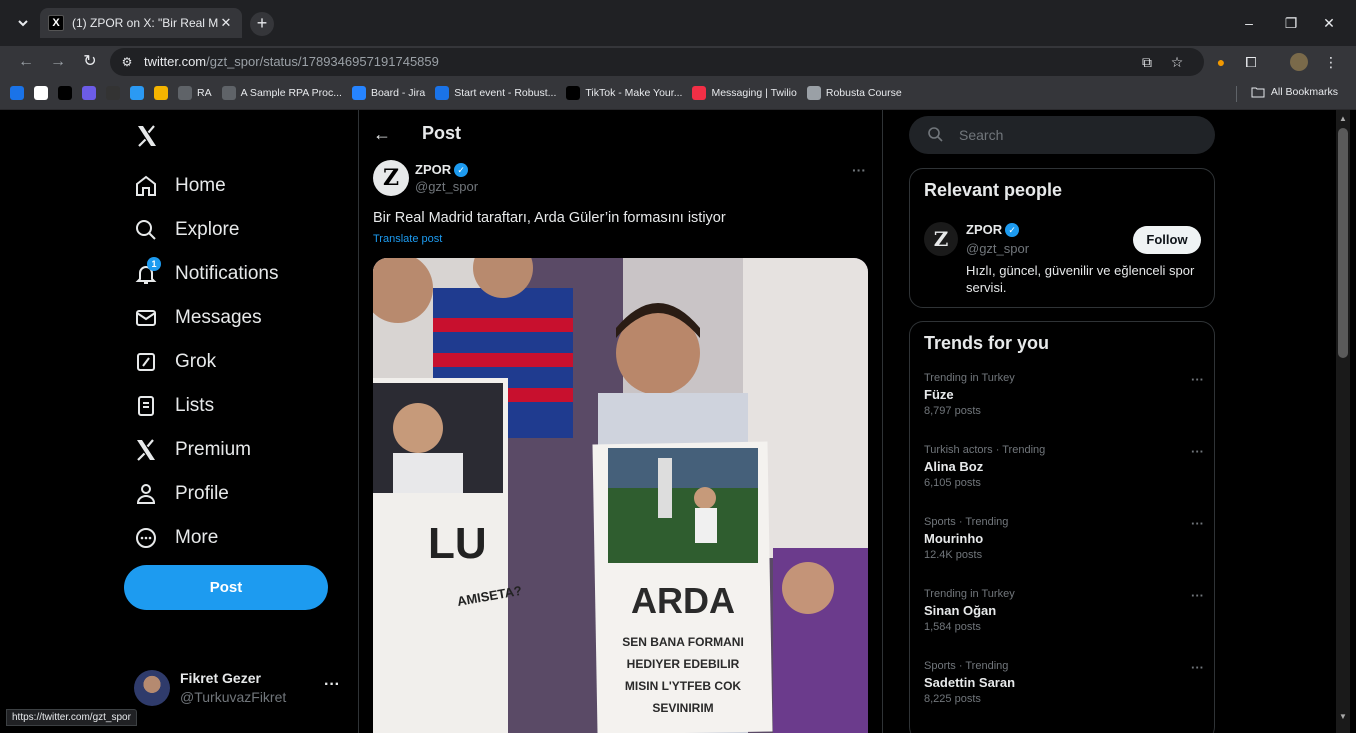  Describe the element at coordinates (1343, 118) in the screenshot. I see `scroll-up-icon: ▲` at that location.